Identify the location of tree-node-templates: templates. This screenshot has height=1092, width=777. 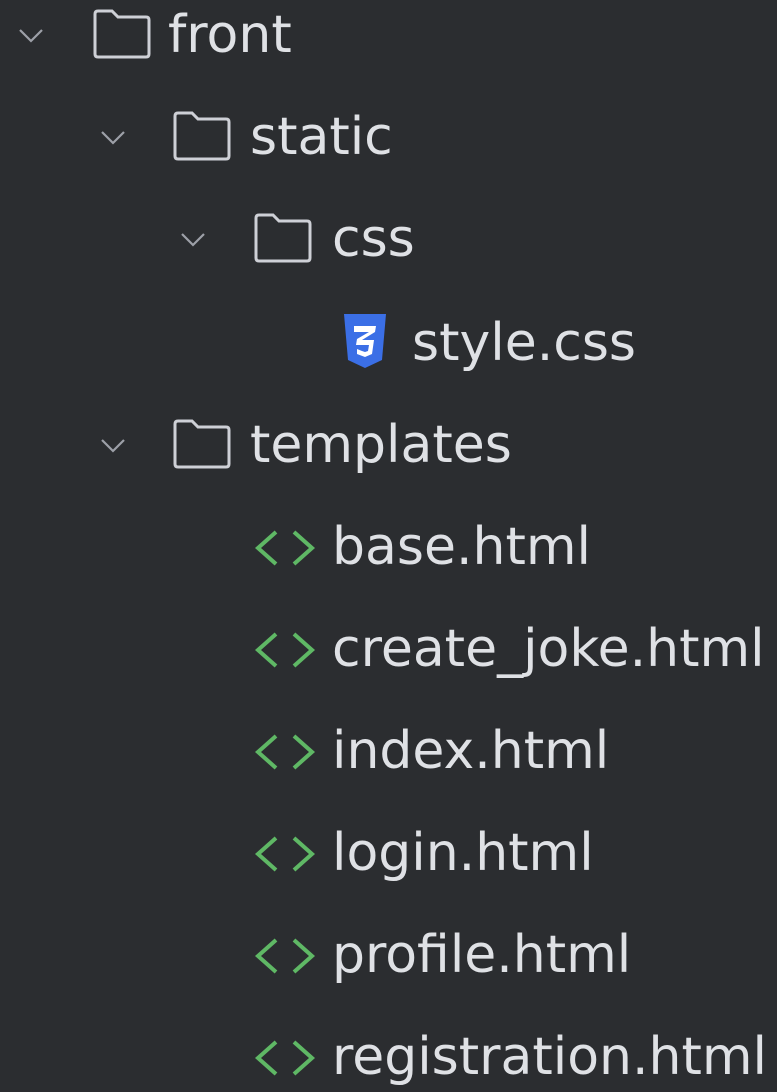
(388, 461).